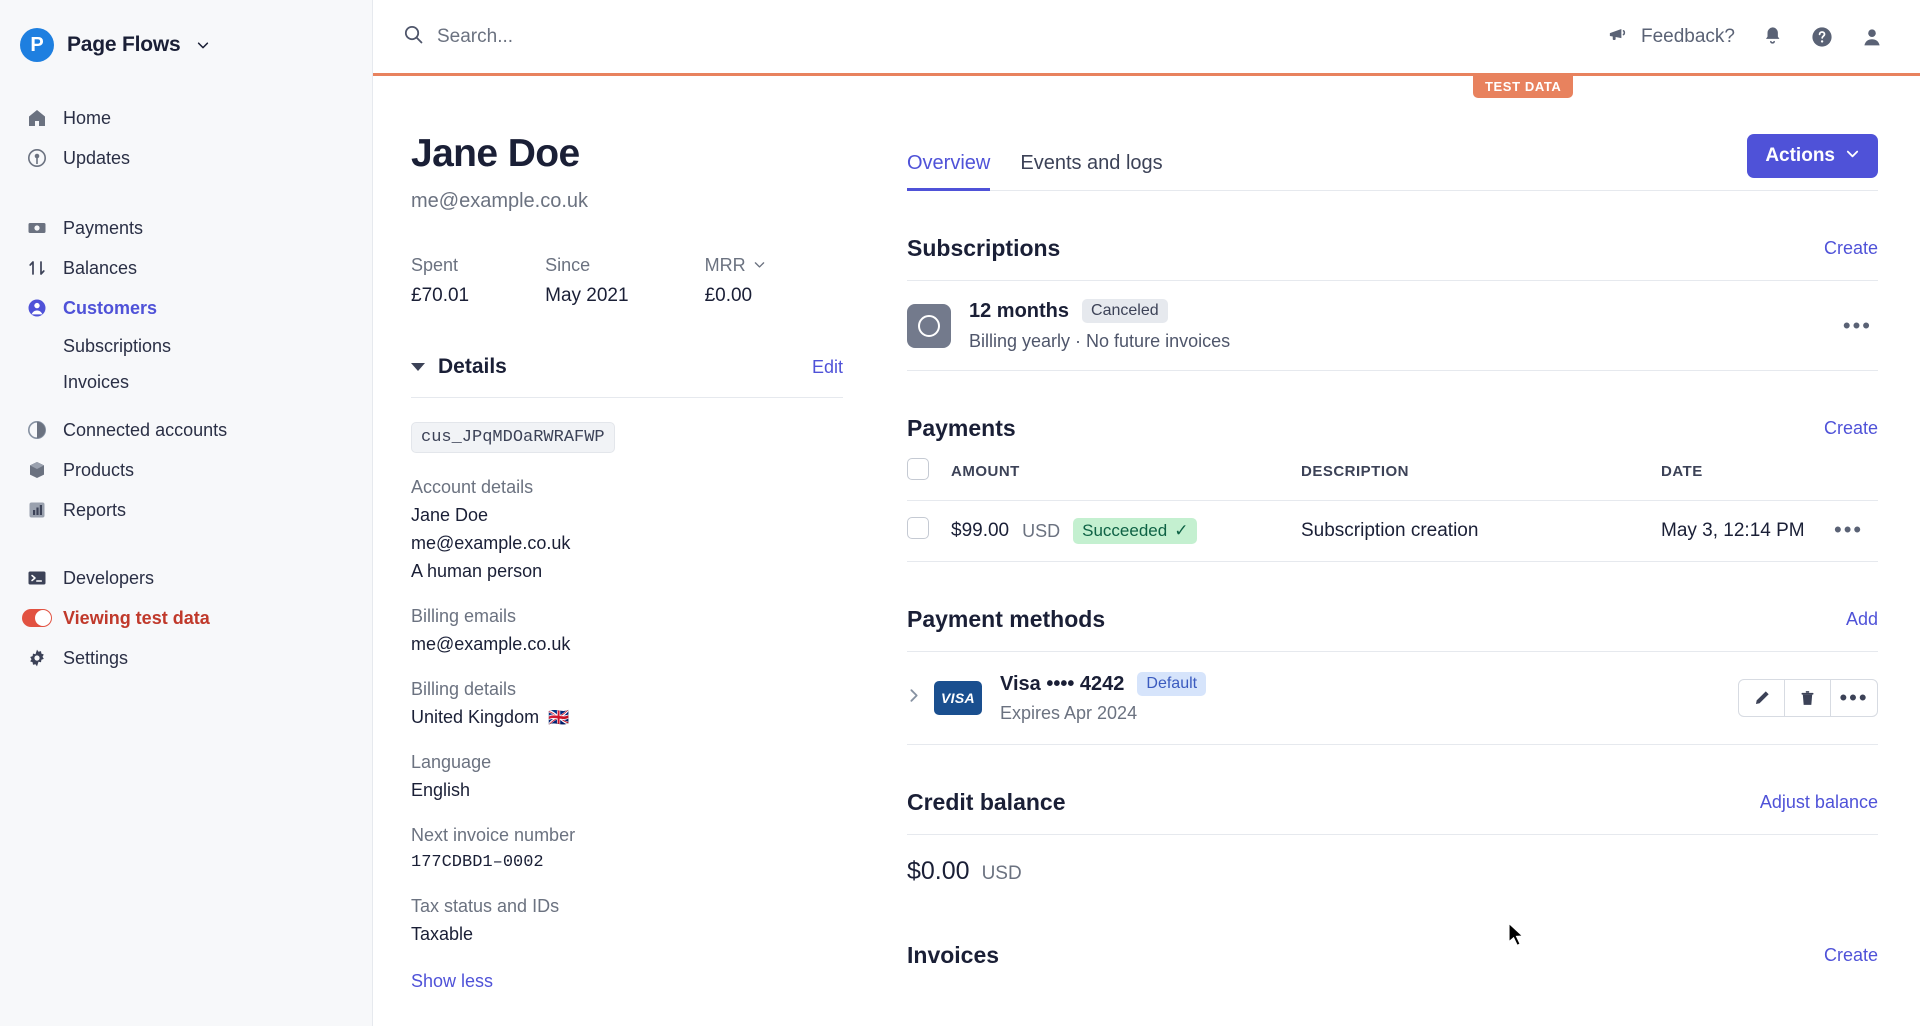 The height and width of the screenshot is (1026, 1920). I want to click on credit-balance-value: $0.00 USD, so click(1392, 860).